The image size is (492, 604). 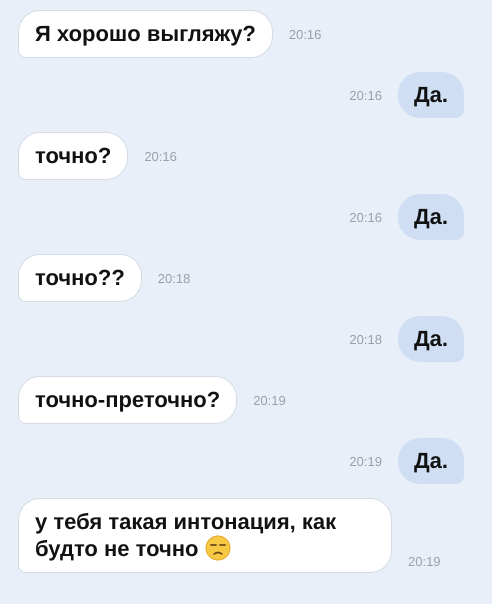 I want to click on message-bubble: точно?, so click(x=73, y=156).